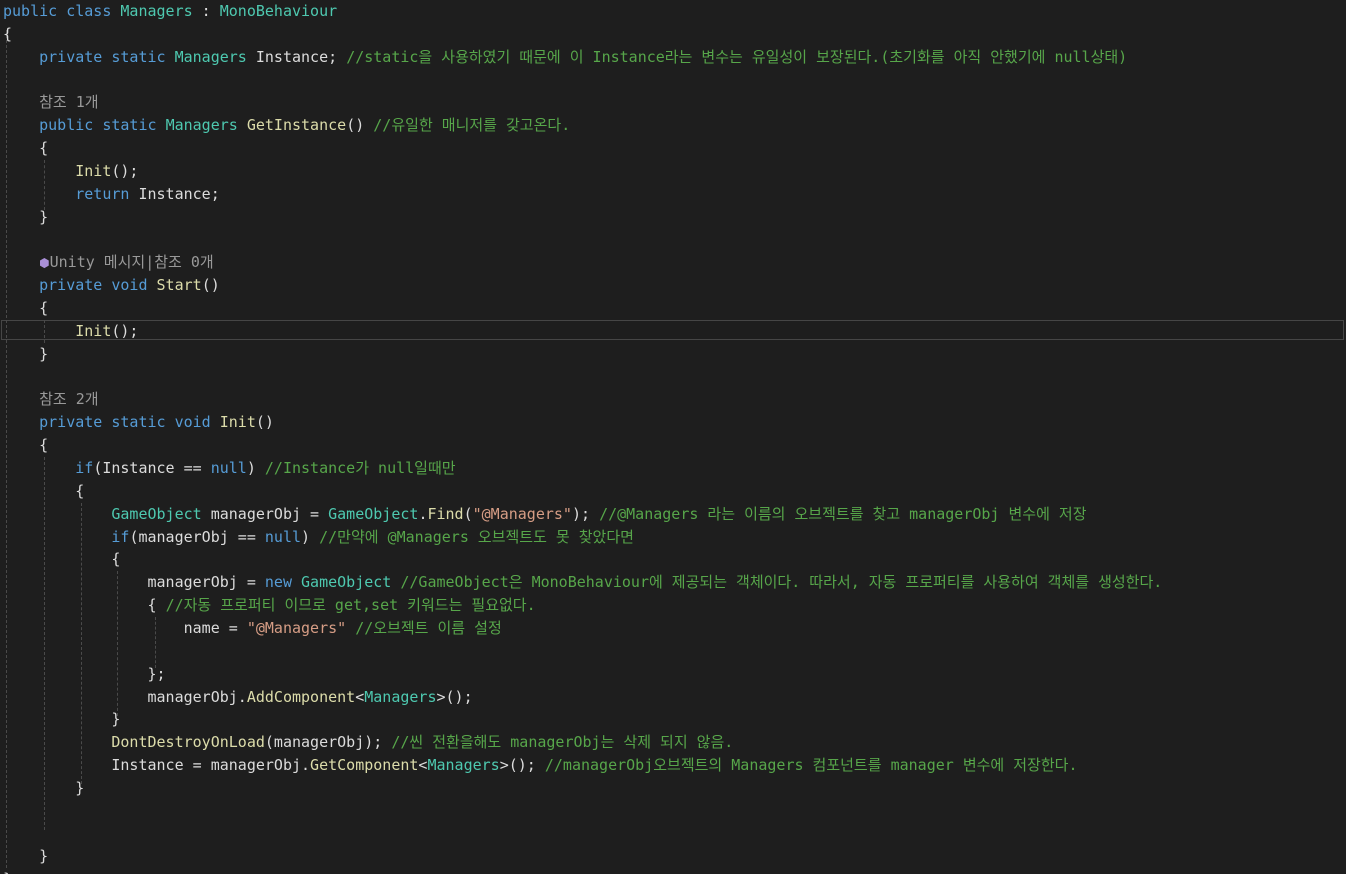 Image resolution: width=1346 pixels, height=874 pixels. I want to click on codelens-label: 참조 1개, so click(50, 102).